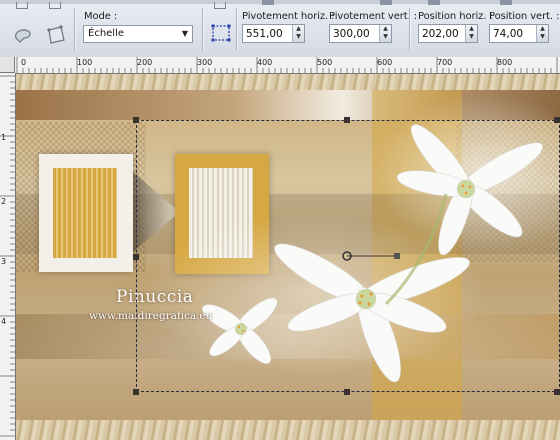 The height and width of the screenshot is (440, 560). I want to click on transform-handle-top-right, so click(557, 120).